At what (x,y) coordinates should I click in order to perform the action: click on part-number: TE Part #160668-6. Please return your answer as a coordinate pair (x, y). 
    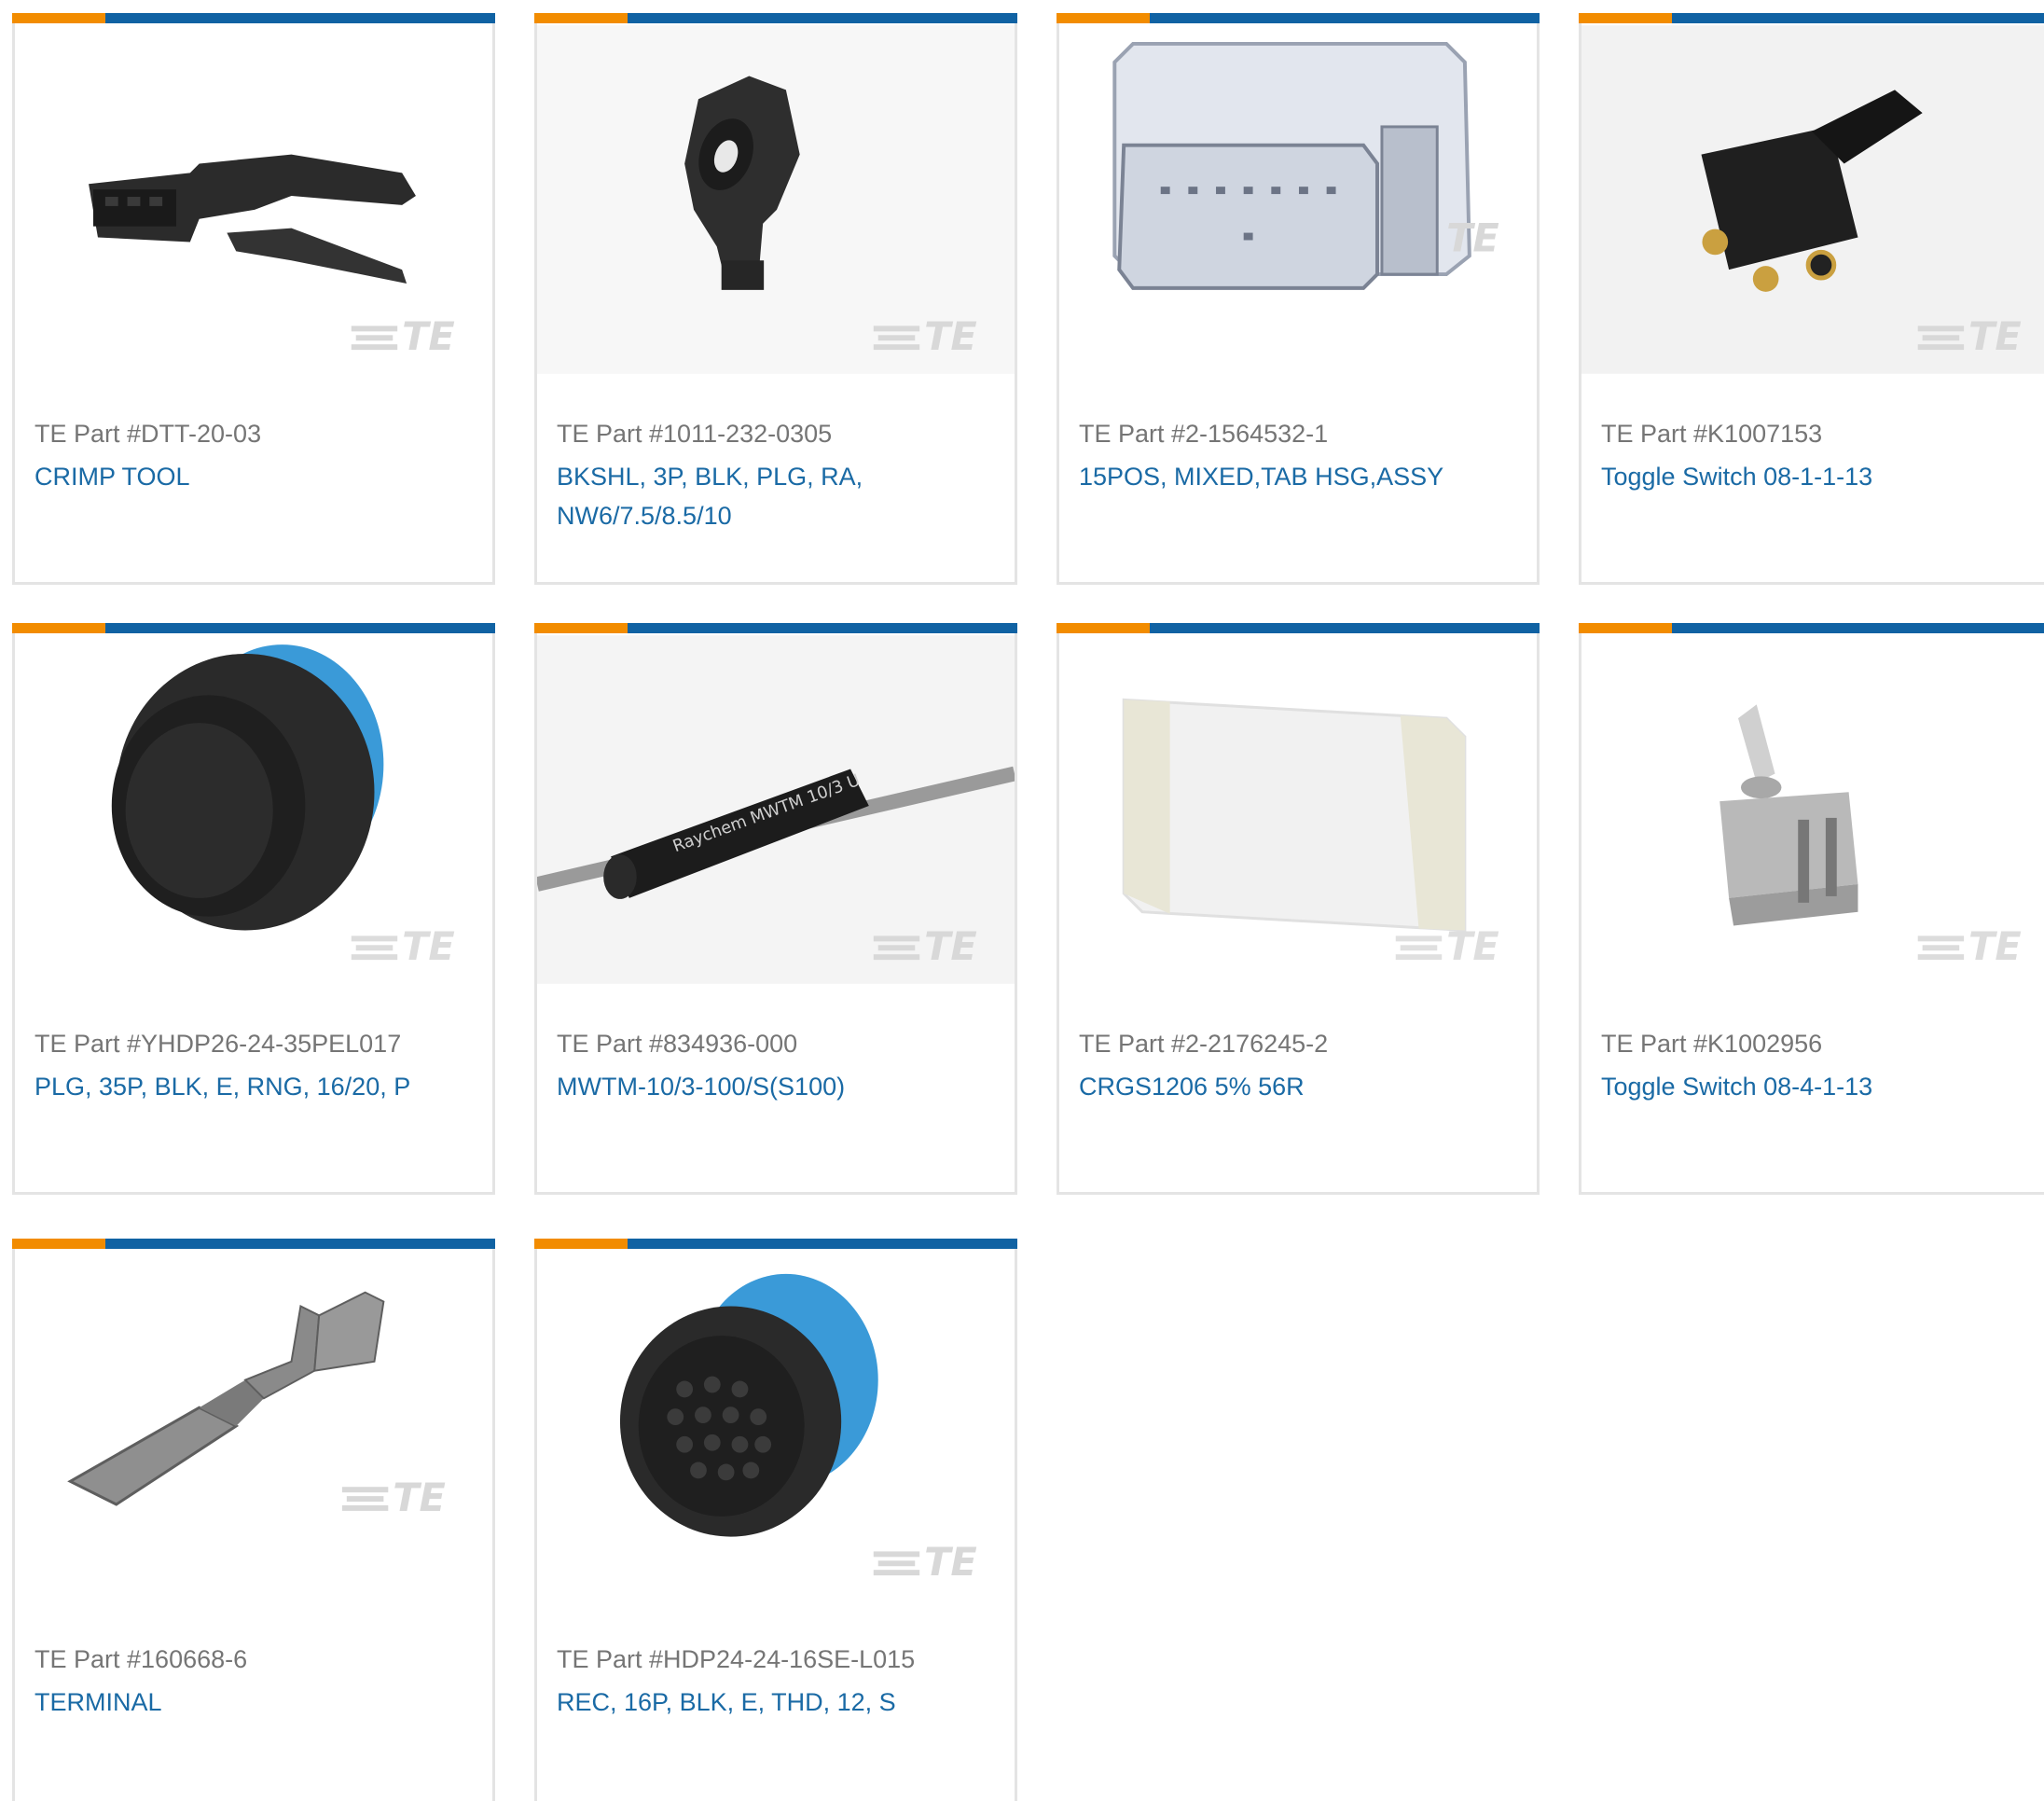
    Looking at the image, I should click on (141, 1659).